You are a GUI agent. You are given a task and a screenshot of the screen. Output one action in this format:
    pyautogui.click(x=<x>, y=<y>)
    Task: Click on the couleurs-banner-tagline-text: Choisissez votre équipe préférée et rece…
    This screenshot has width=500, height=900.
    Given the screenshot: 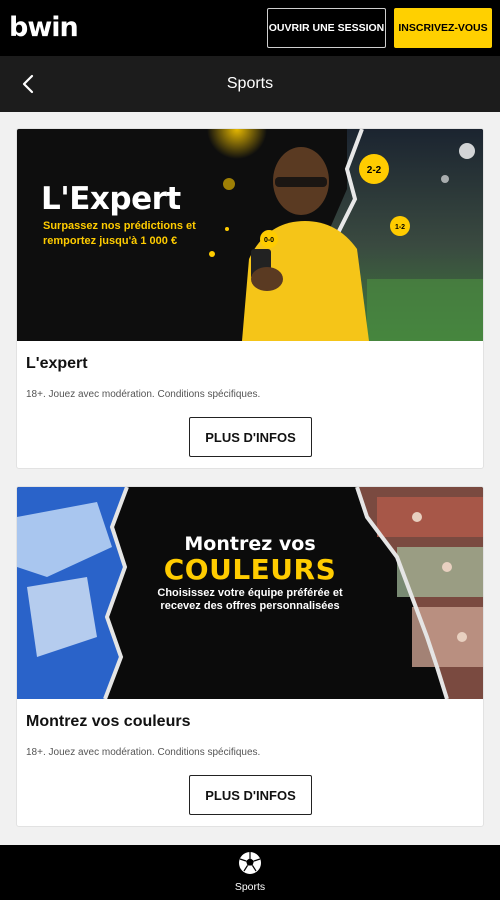 What is the action you would take?
    pyautogui.click(x=250, y=599)
    